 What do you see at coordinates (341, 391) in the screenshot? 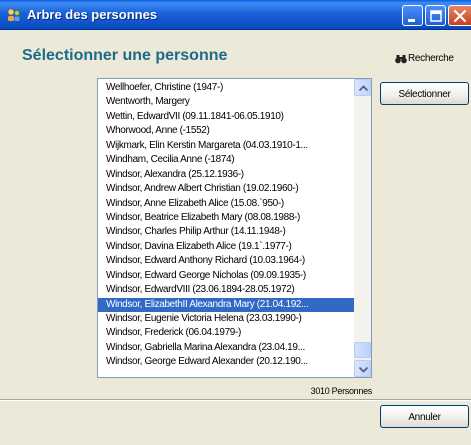
I see `person-count: 3010 Personnes` at bounding box center [341, 391].